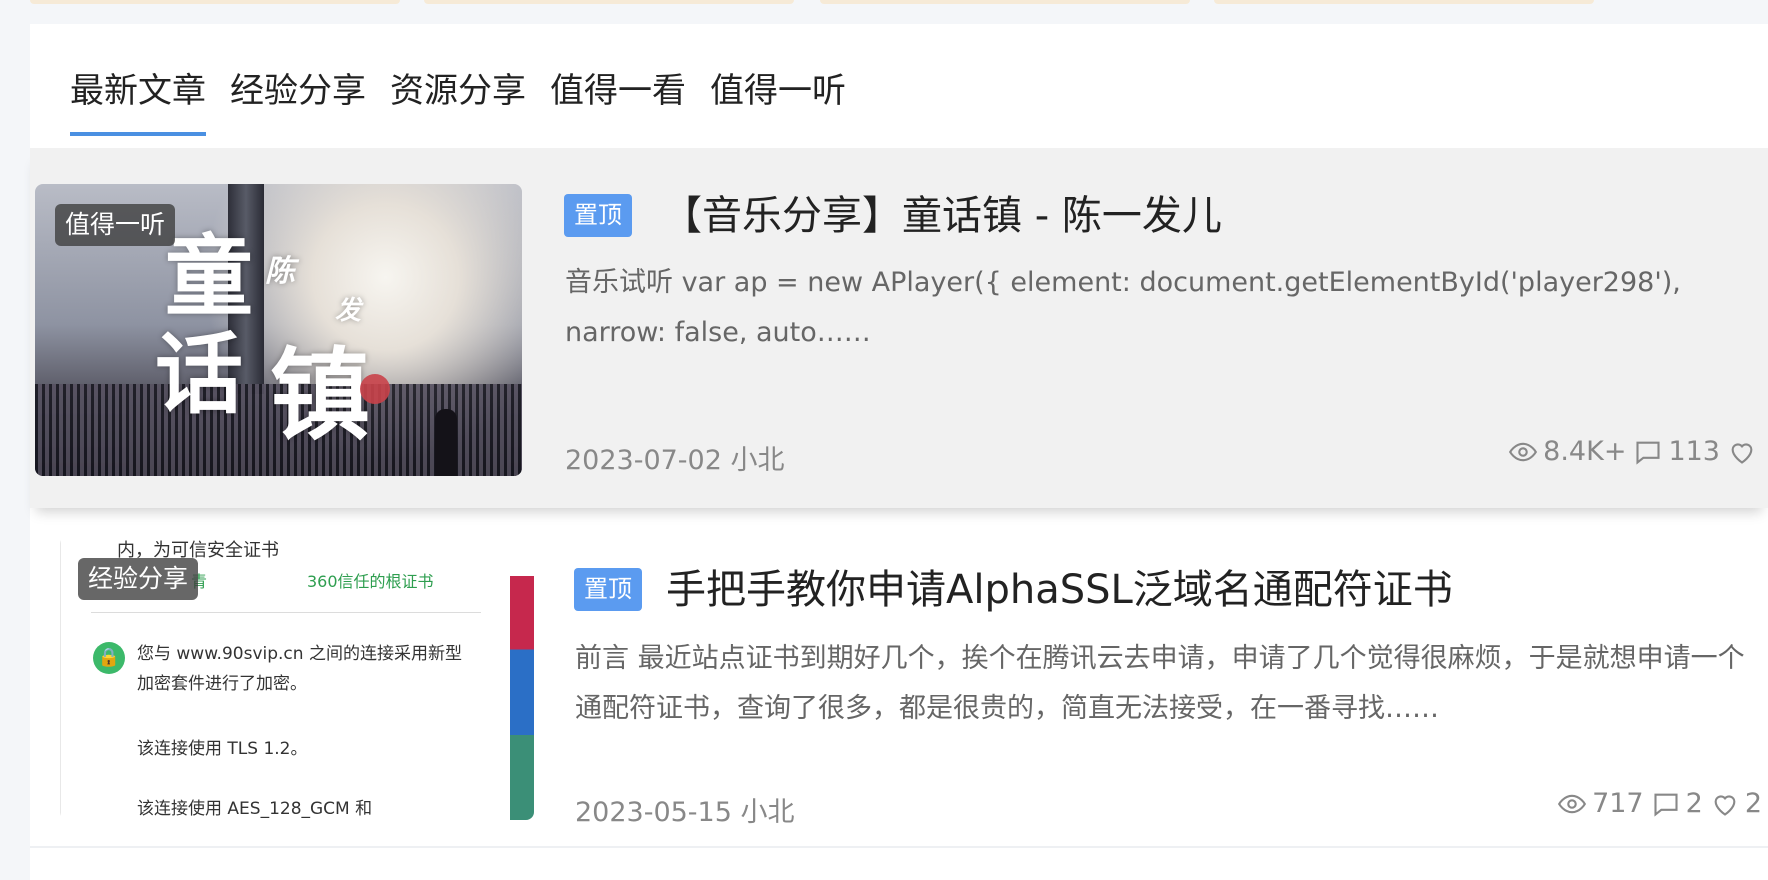  I want to click on lock-icon: 🔒, so click(109, 658).